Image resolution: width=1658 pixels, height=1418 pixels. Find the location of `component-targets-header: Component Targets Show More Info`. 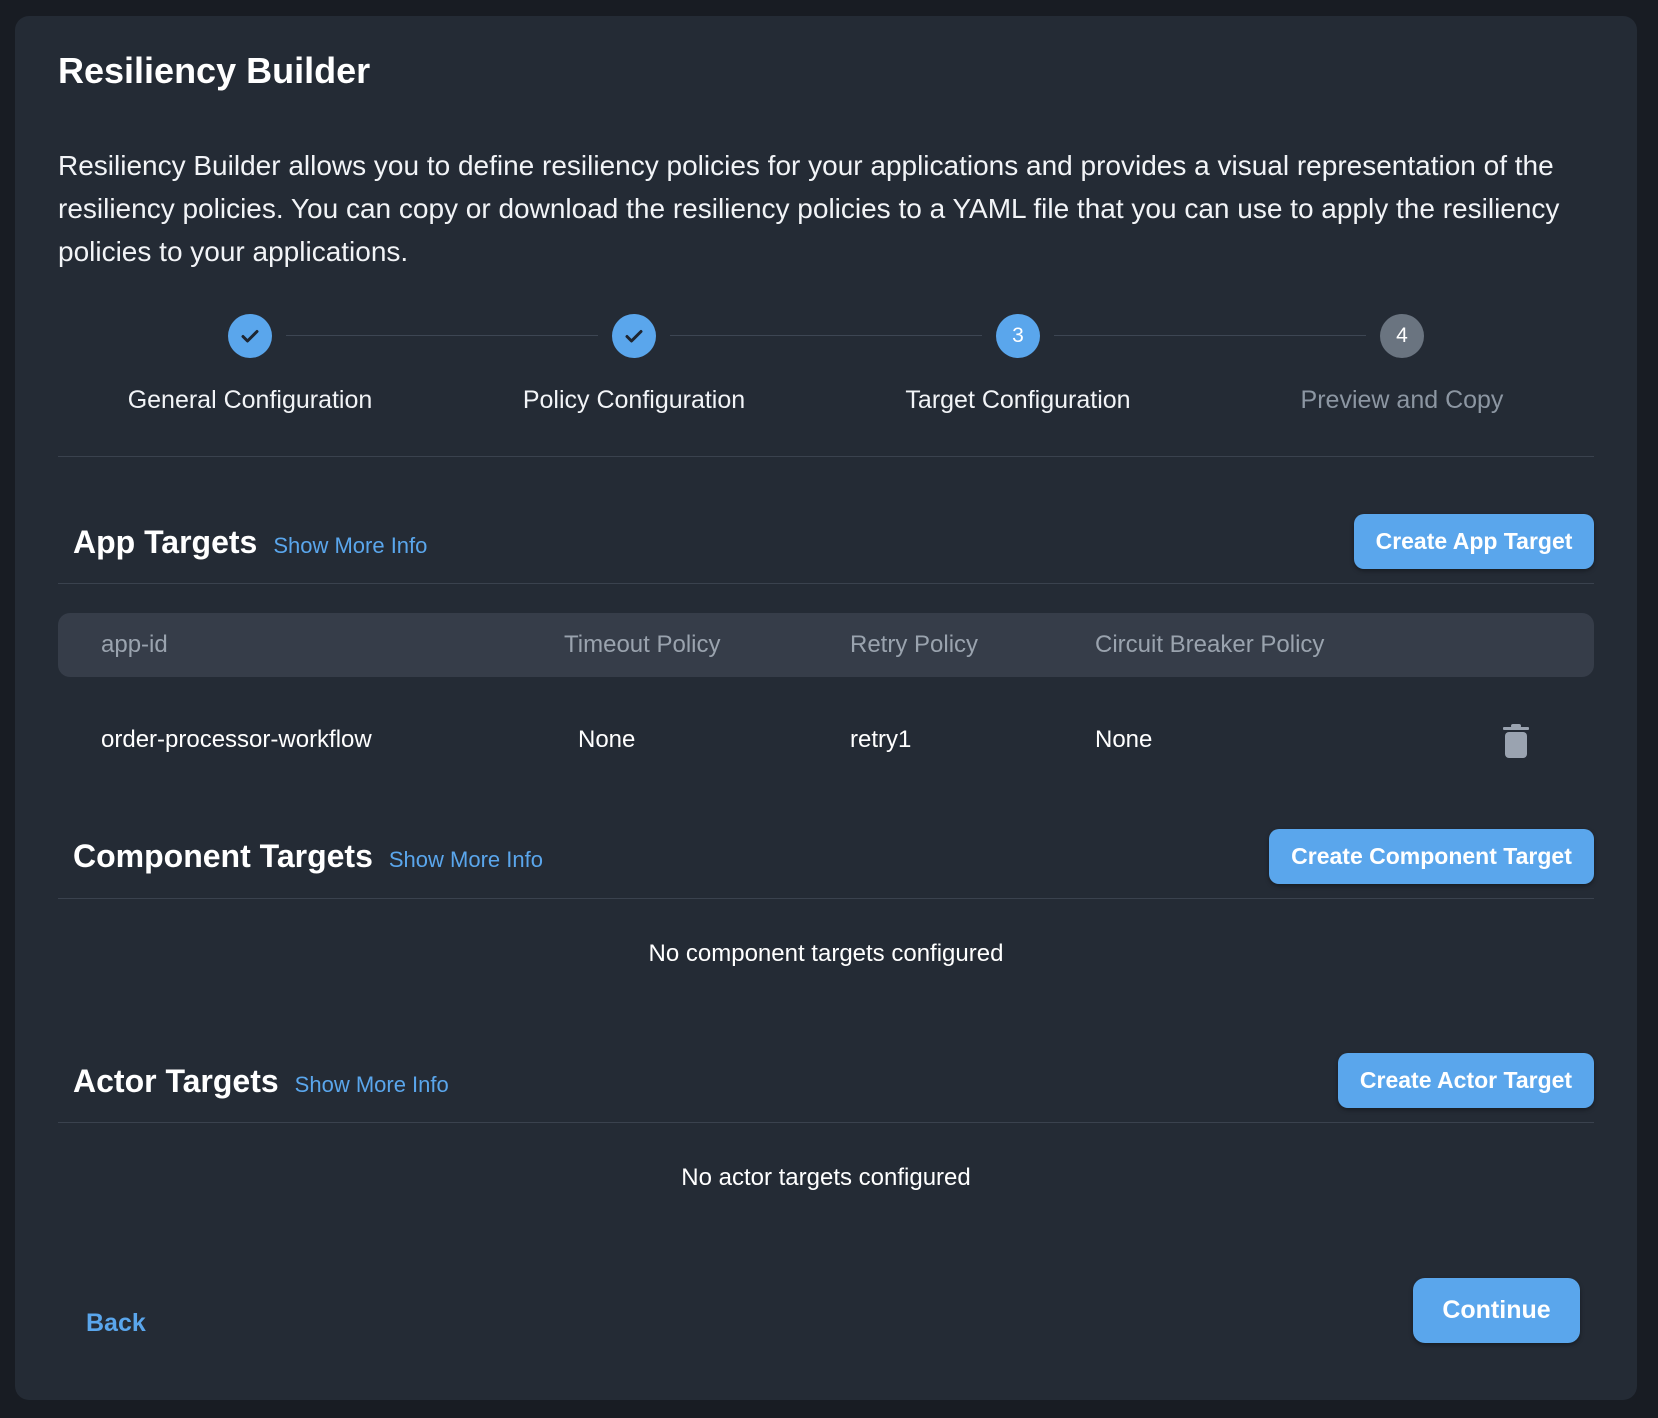

component-targets-header: Component Targets Show More Info is located at coordinates (308, 856).